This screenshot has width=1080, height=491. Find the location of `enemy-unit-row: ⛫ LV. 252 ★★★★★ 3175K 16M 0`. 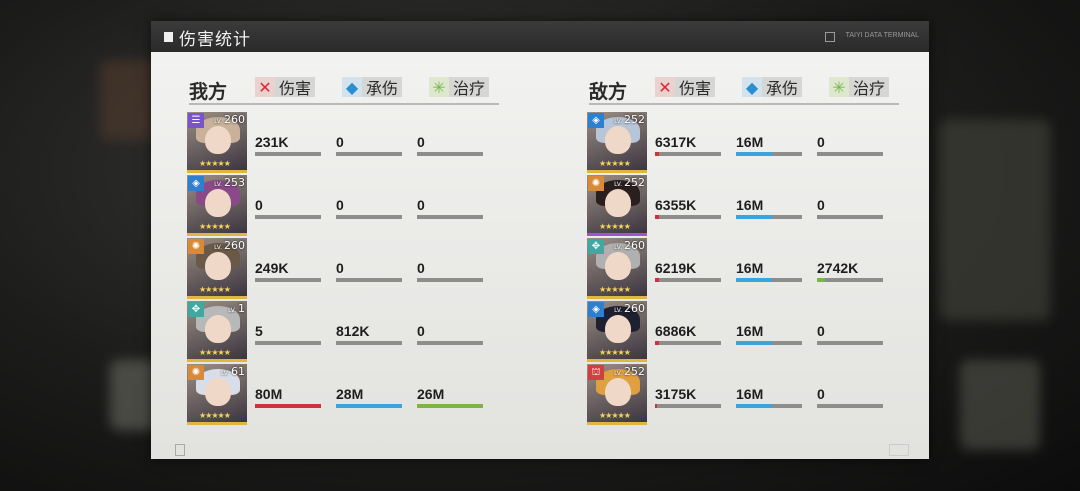

enemy-unit-row: ⛫ LV. 252 ★★★★★ 3175K 16M 0 is located at coordinates (742, 394).